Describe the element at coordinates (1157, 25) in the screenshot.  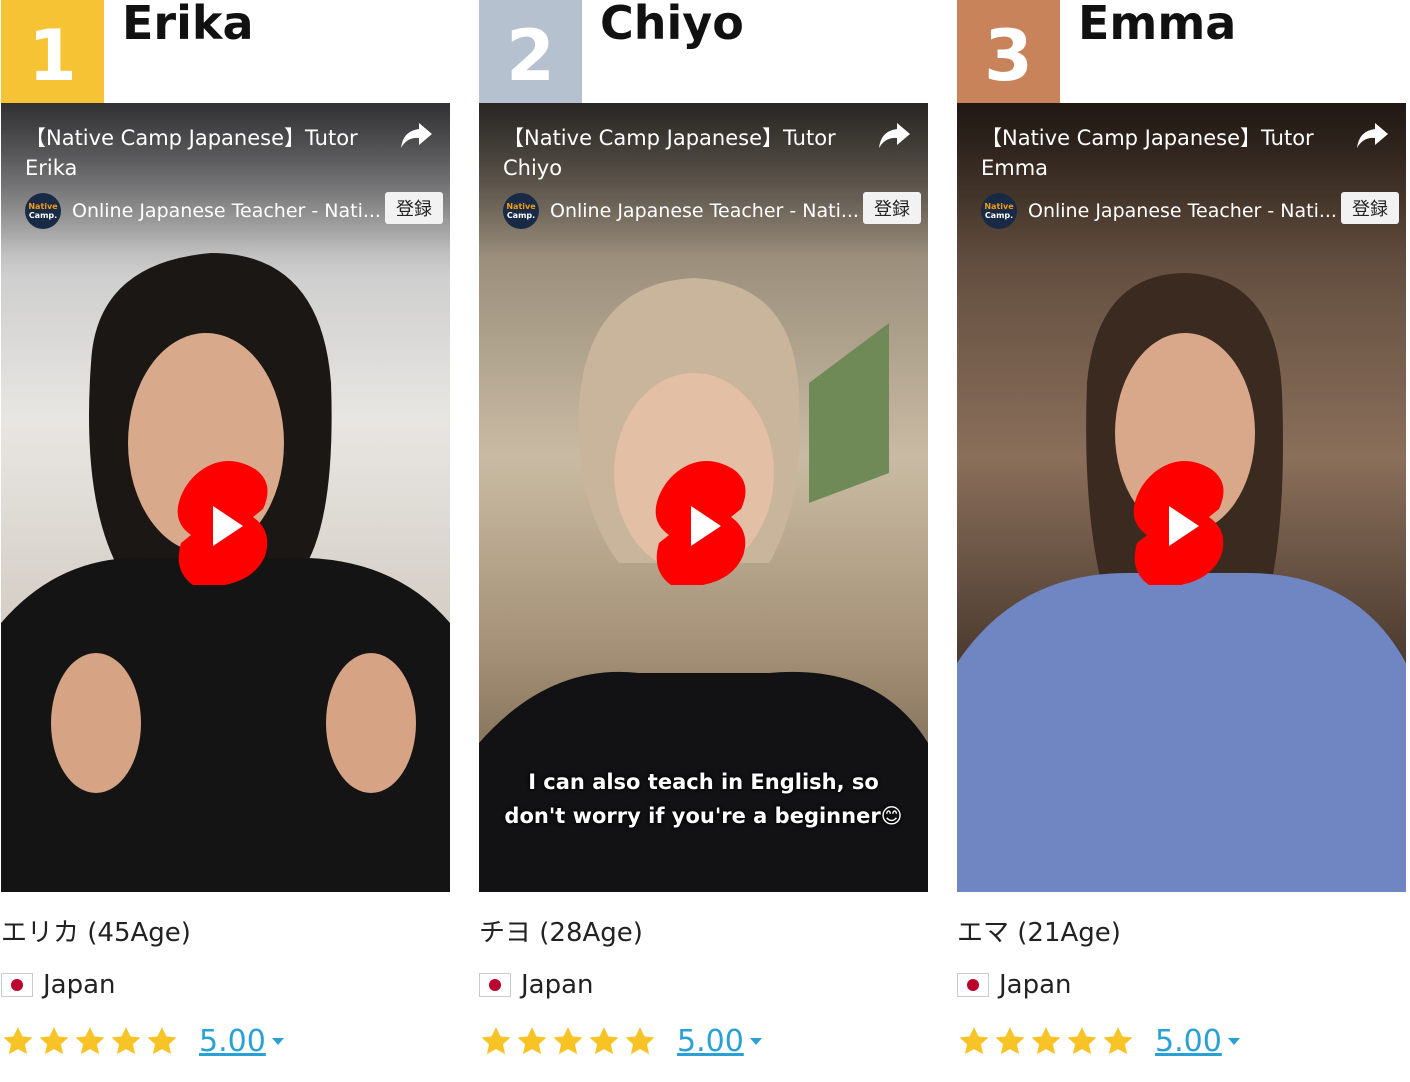
I see `tutor-name: Emma` at that location.